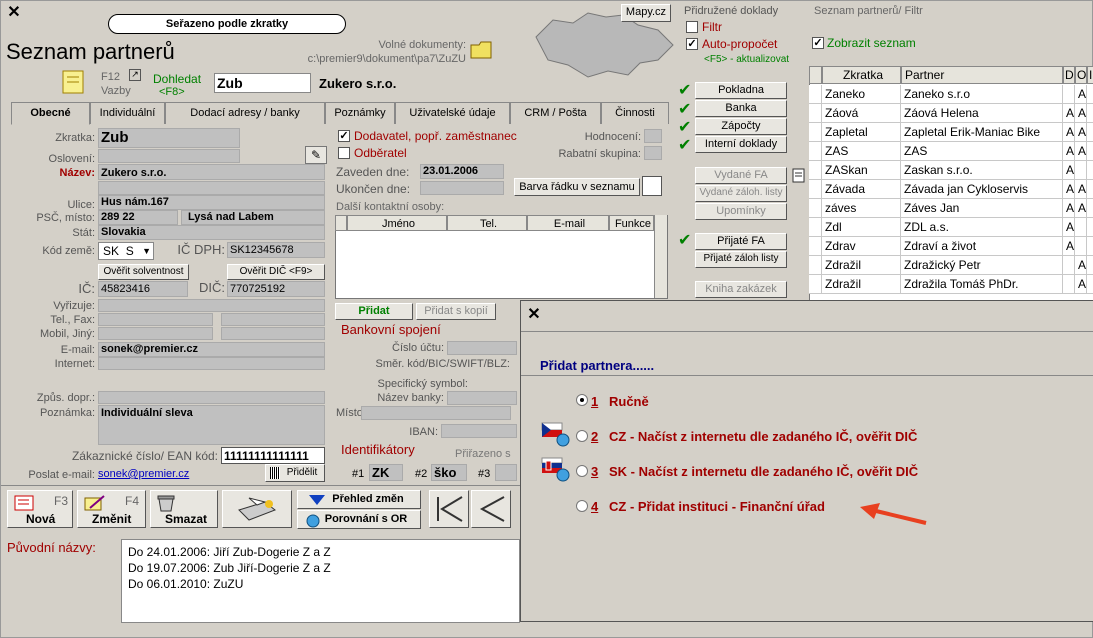 The height and width of the screenshot is (638, 1093). Describe the element at coordinates (741, 108) in the screenshot. I see `banka-button: Banka` at that location.